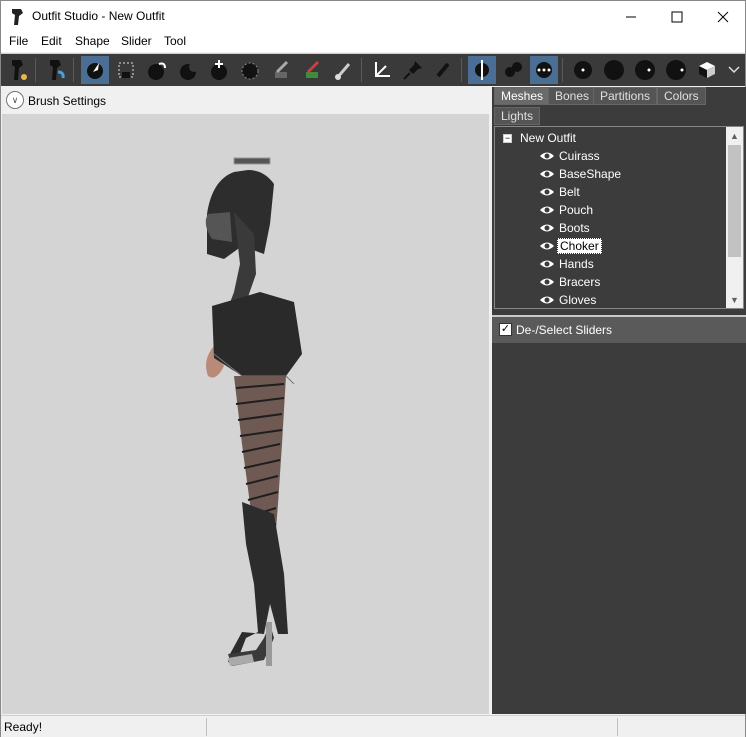 The image size is (746, 737). Describe the element at coordinates (281, 70) in the screenshot. I see `undiff-brush-button` at that location.